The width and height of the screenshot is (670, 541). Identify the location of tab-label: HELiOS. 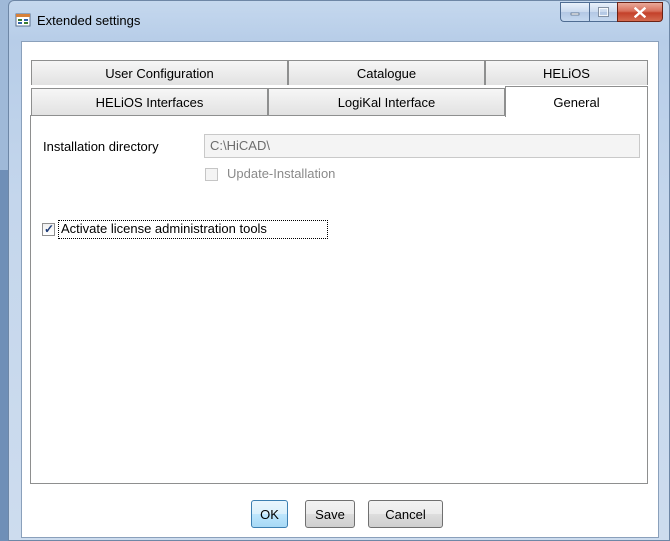
(566, 73).